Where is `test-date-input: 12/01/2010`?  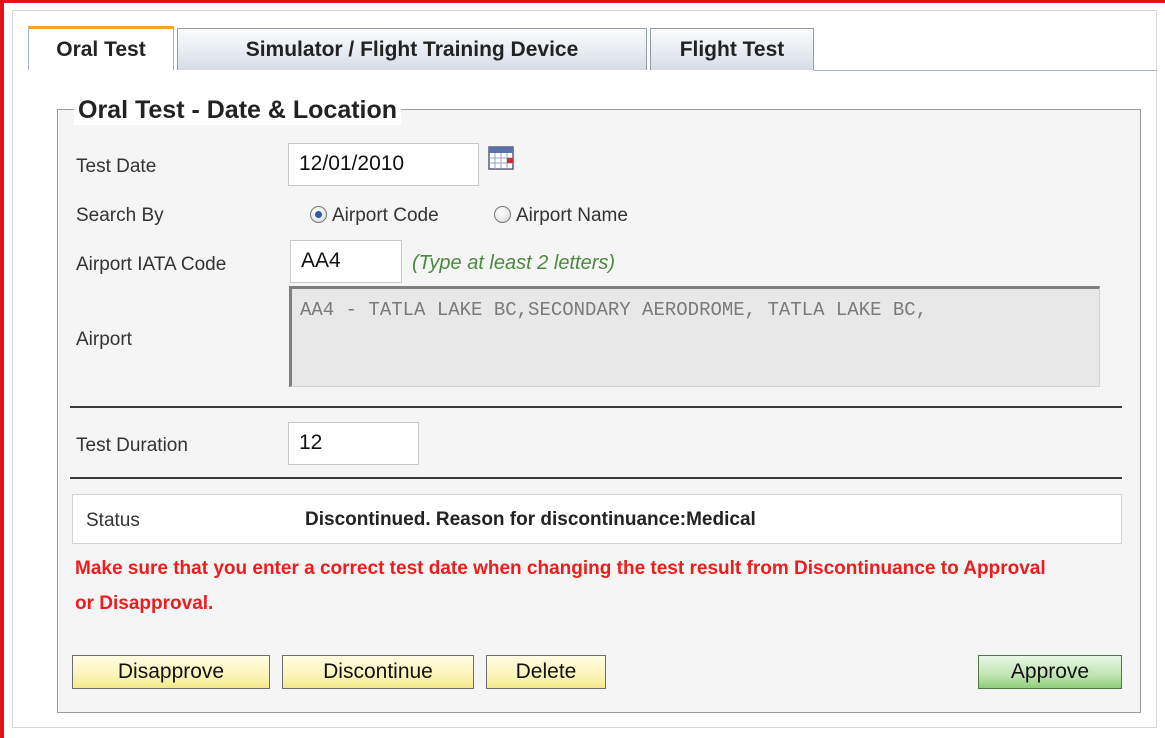 test-date-input: 12/01/2010 is located at coordinates (383, 164).